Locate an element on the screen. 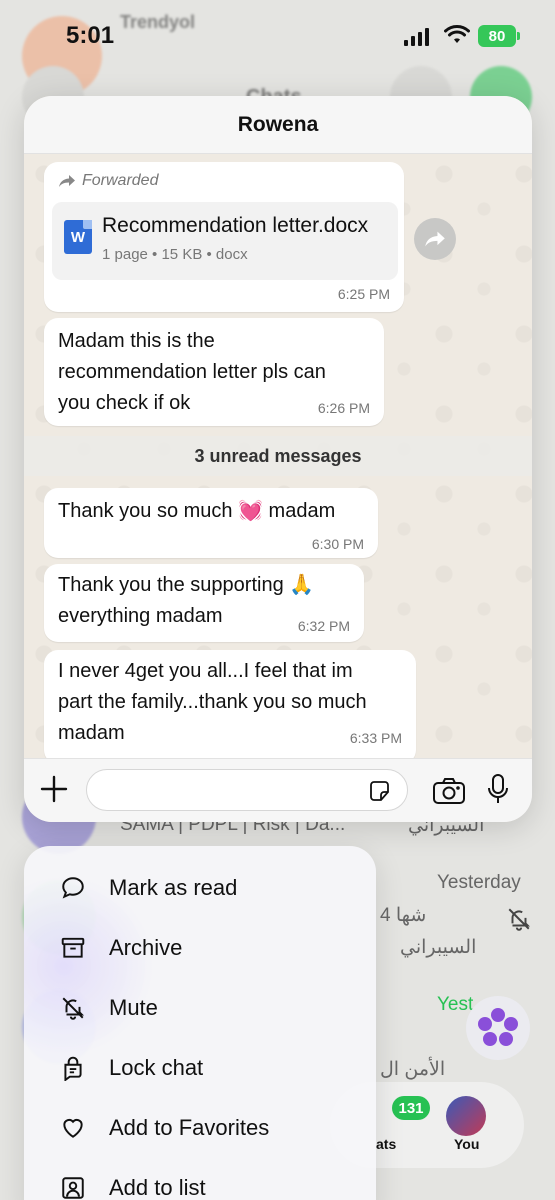  status-time: 5:01 is located at coordinates (90, 35).